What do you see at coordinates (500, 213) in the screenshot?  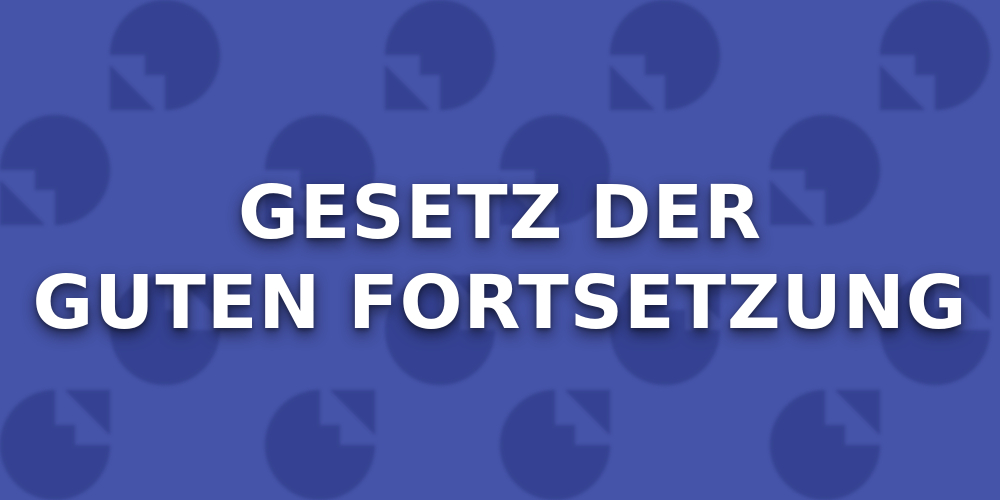 I see `headline-line-1: GESETZ DER` at bounding box center [500, 213].